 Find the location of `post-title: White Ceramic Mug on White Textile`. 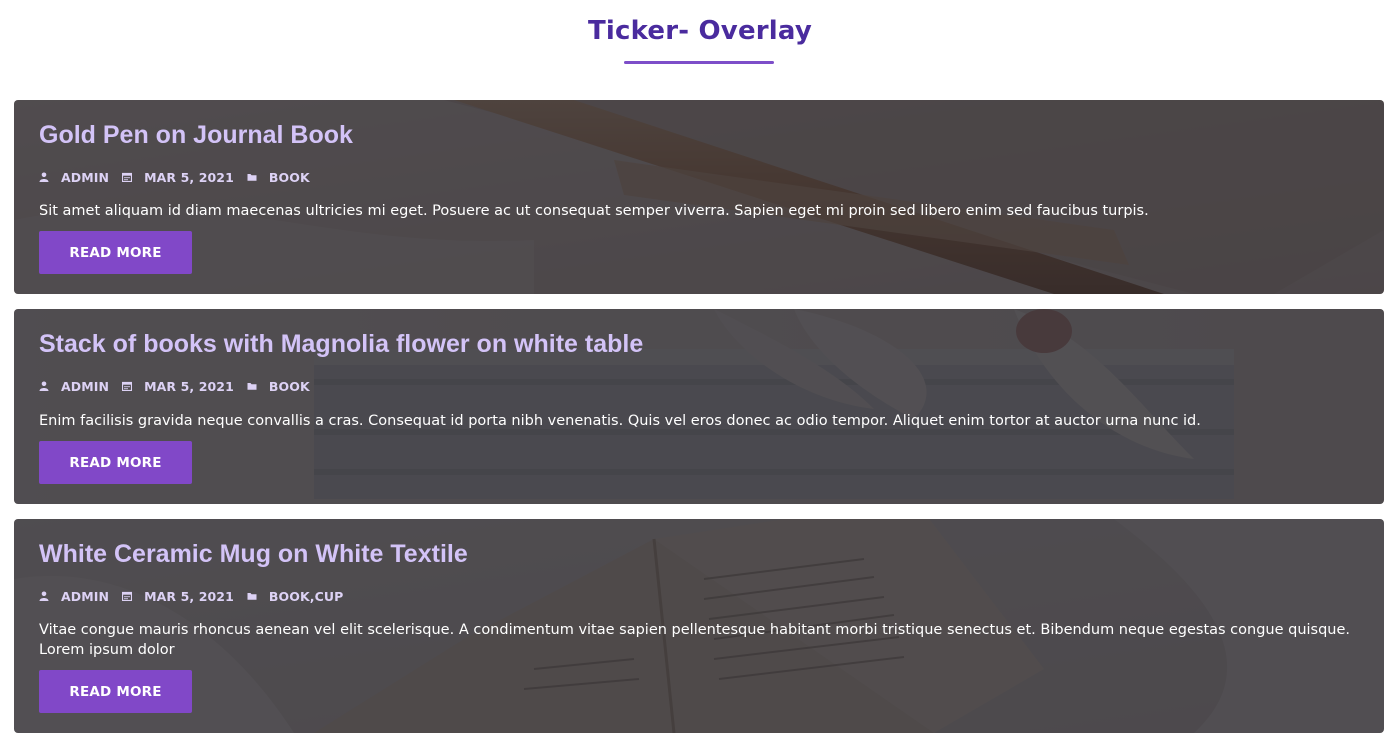

post-title: White Ceramic Mug on White Textile is located at coordinates (253, 554).